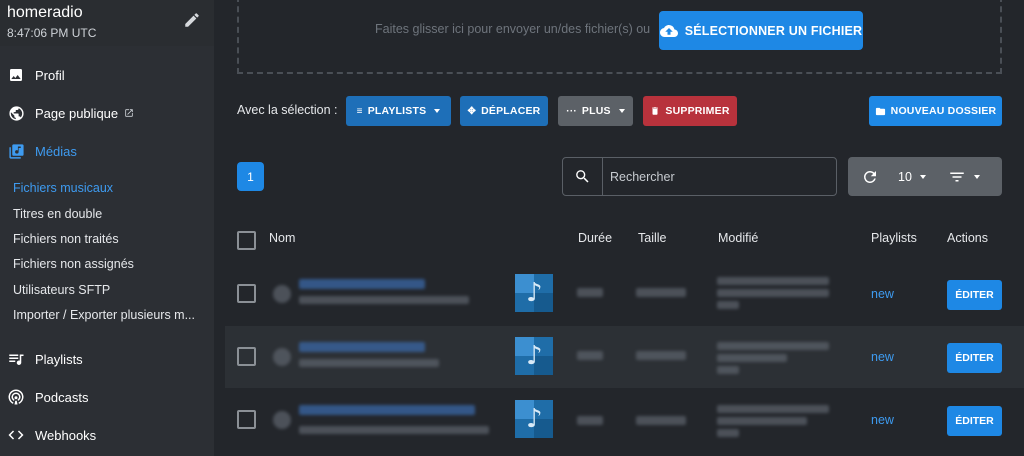  What do you see at coordinates (52, 33) in the screenshot?
I see `station-time: 8:47:06 PM UTC` at bounding box center [52, 33].